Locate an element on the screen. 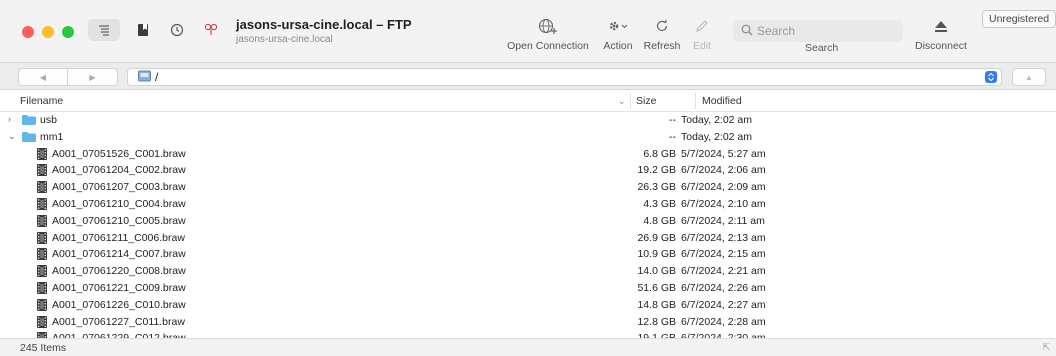  bookmarks-icon is located at coordinates (143, 30).